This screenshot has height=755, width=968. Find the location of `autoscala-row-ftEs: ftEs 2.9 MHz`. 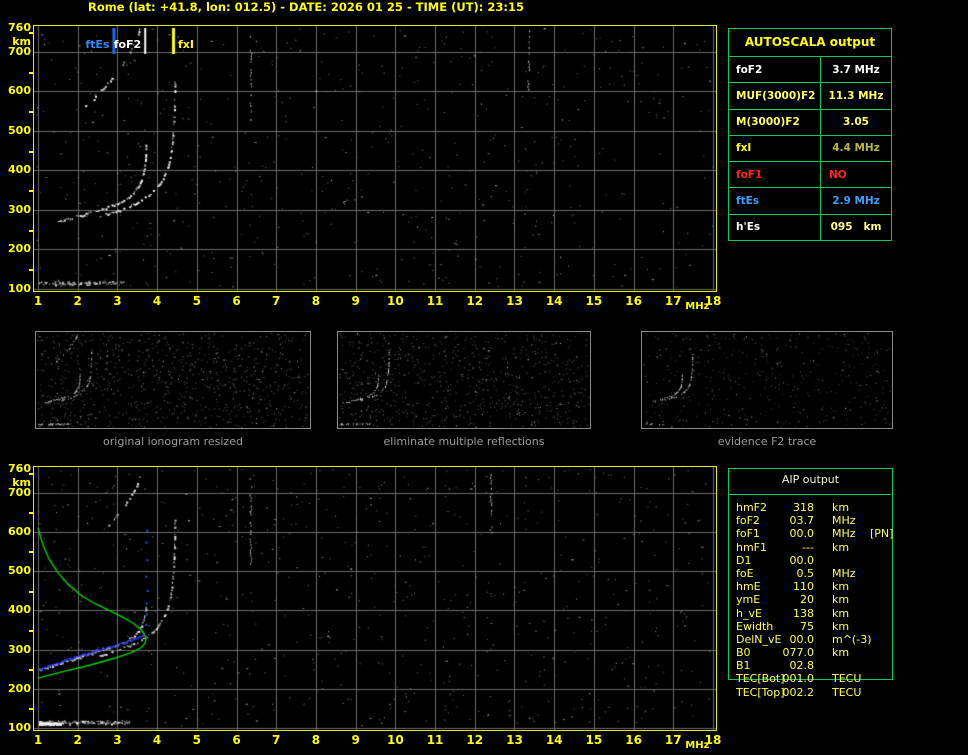

autoscala-row-ftEs: ftEs 2.9 MHz is located at coordinates (810, 201).